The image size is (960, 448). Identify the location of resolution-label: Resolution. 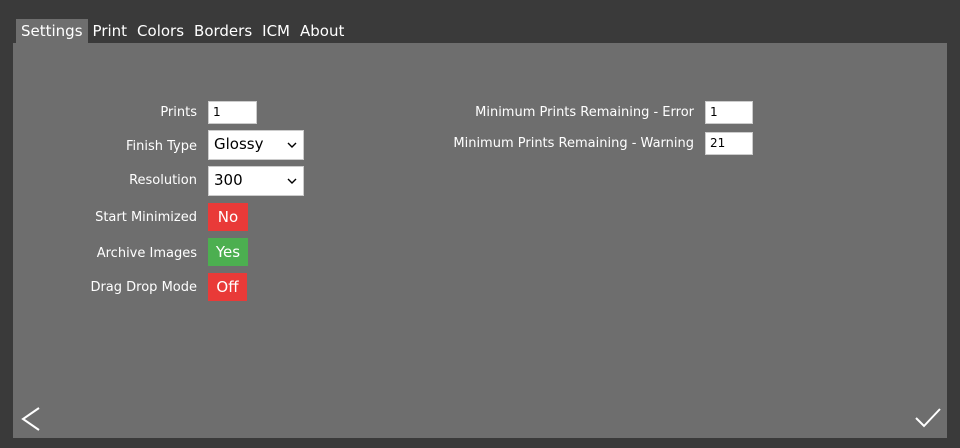
(163, 180).